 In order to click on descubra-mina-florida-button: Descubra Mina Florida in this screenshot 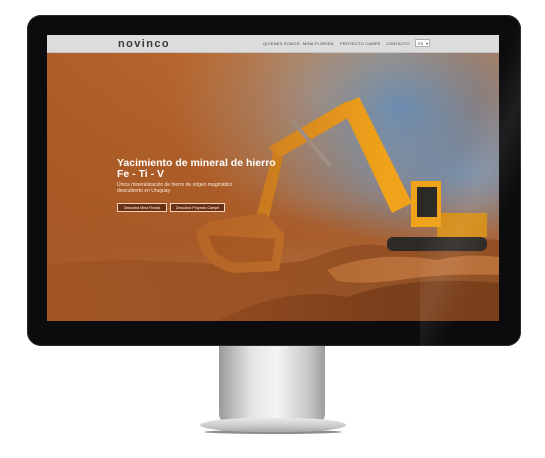, I will do `click(142, 207)`.